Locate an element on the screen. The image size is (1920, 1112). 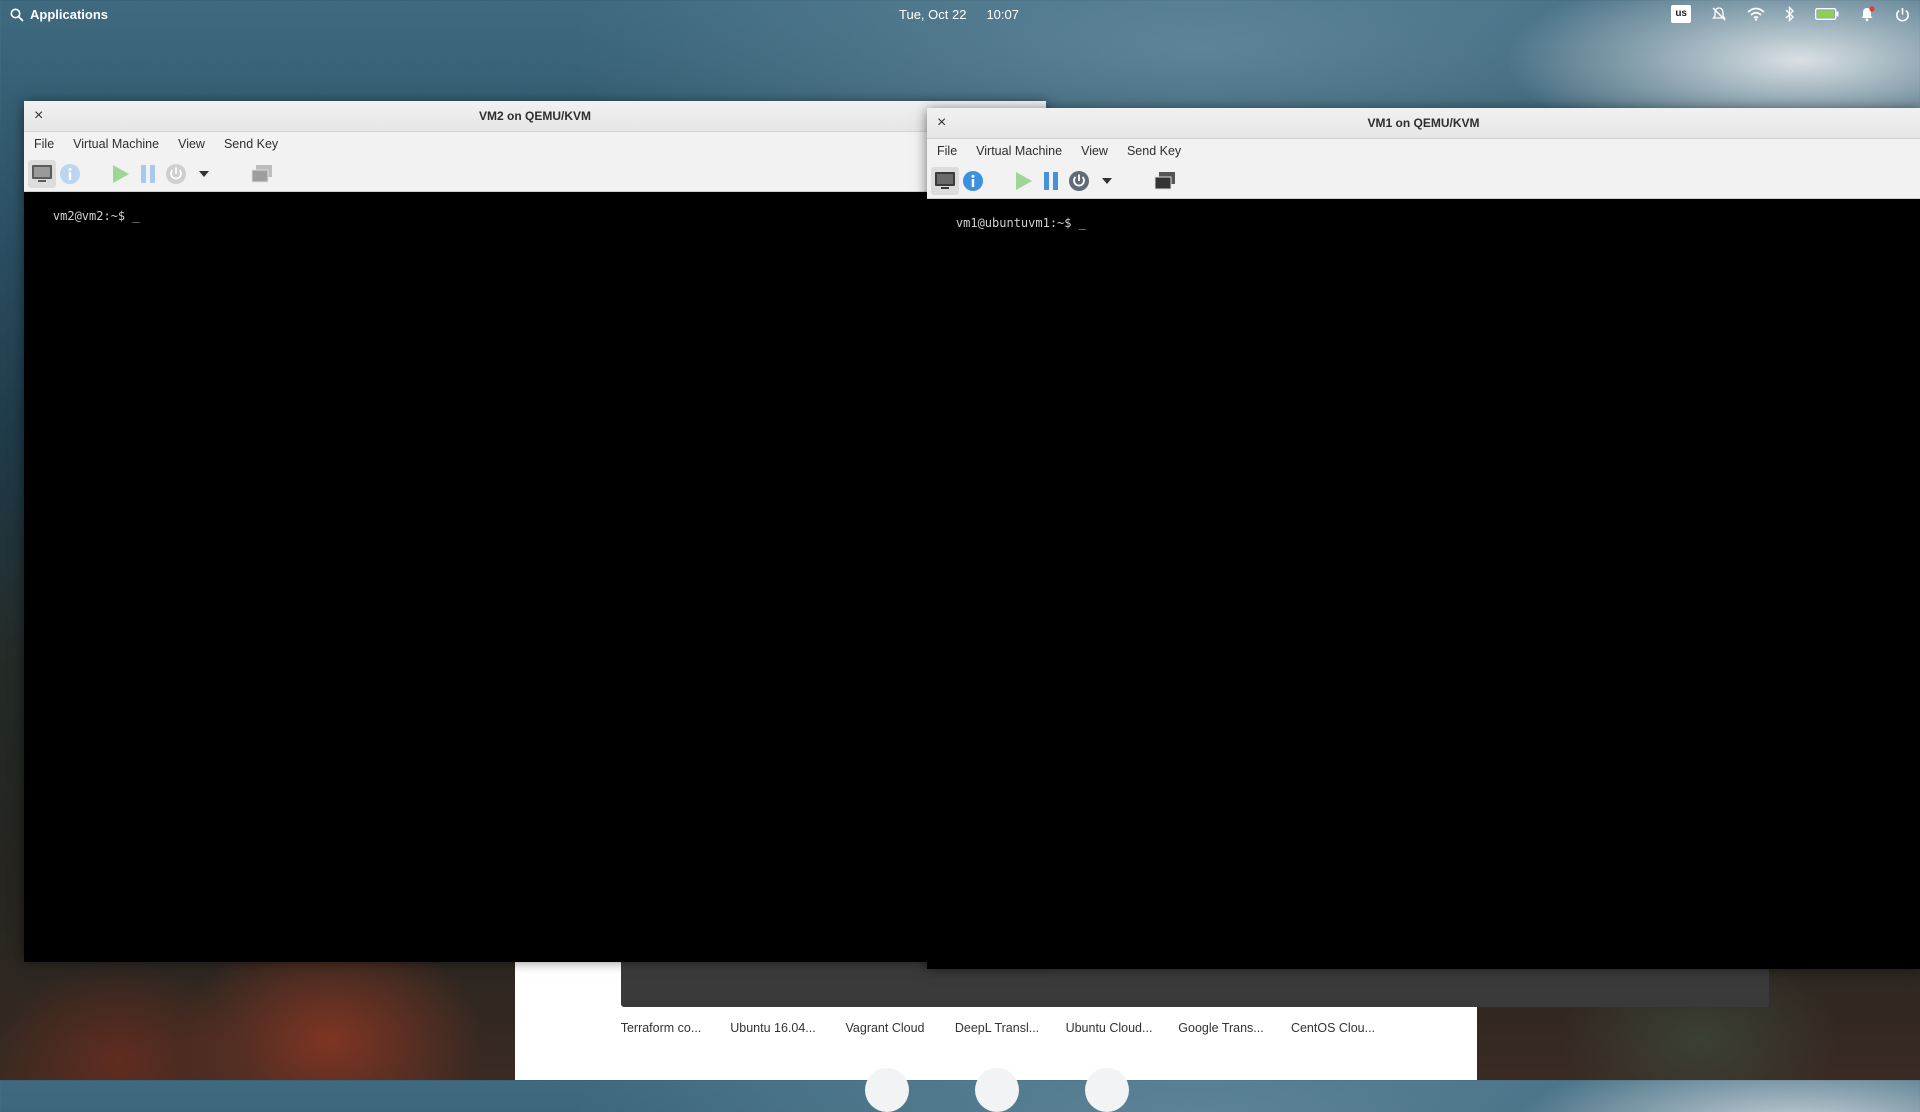
wifi-icon is located at coordinates (1756, 14).